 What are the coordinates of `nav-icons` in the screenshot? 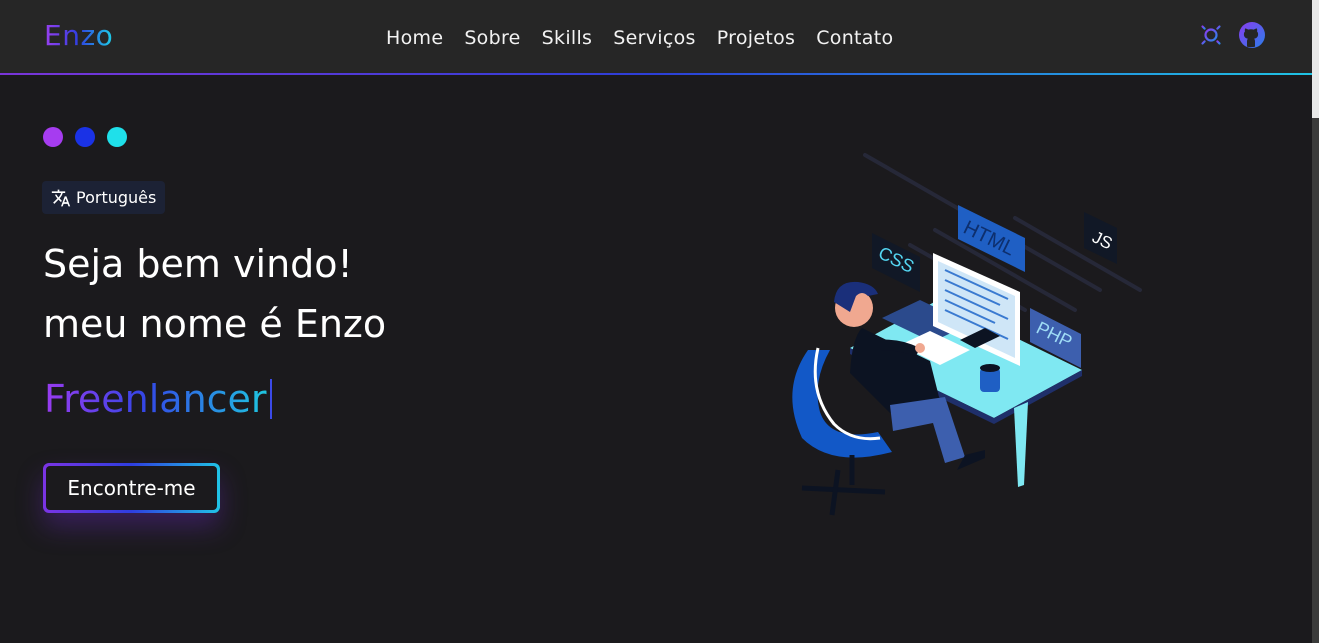 It's located at (1231, 35).